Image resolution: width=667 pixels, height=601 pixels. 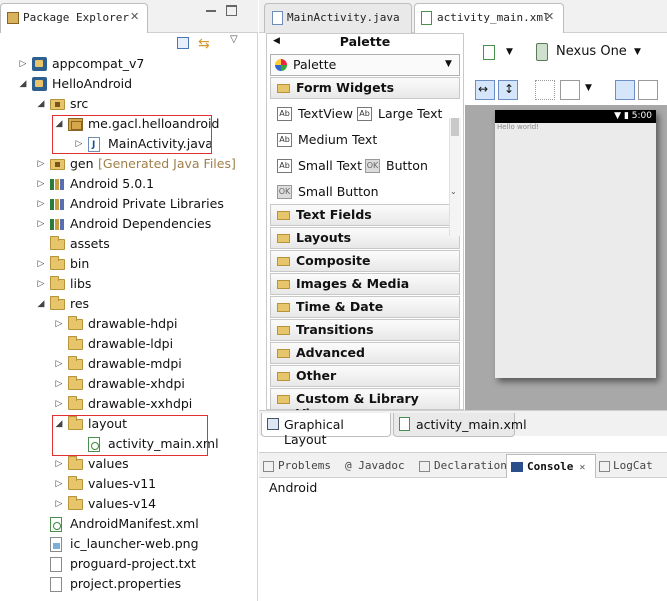 I want to click on collapse-palette-icon: ◀, so click(x=276, y=41).